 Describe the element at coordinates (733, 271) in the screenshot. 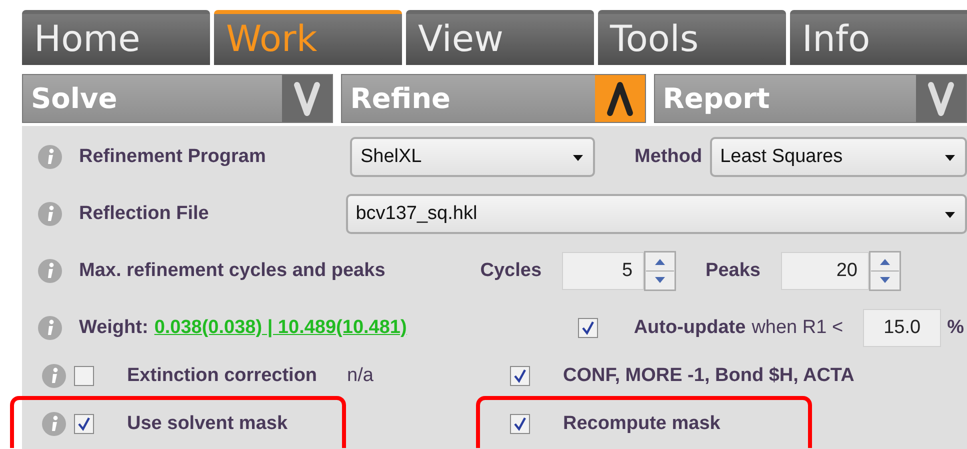

I see `field-label: Peaks` at that location.